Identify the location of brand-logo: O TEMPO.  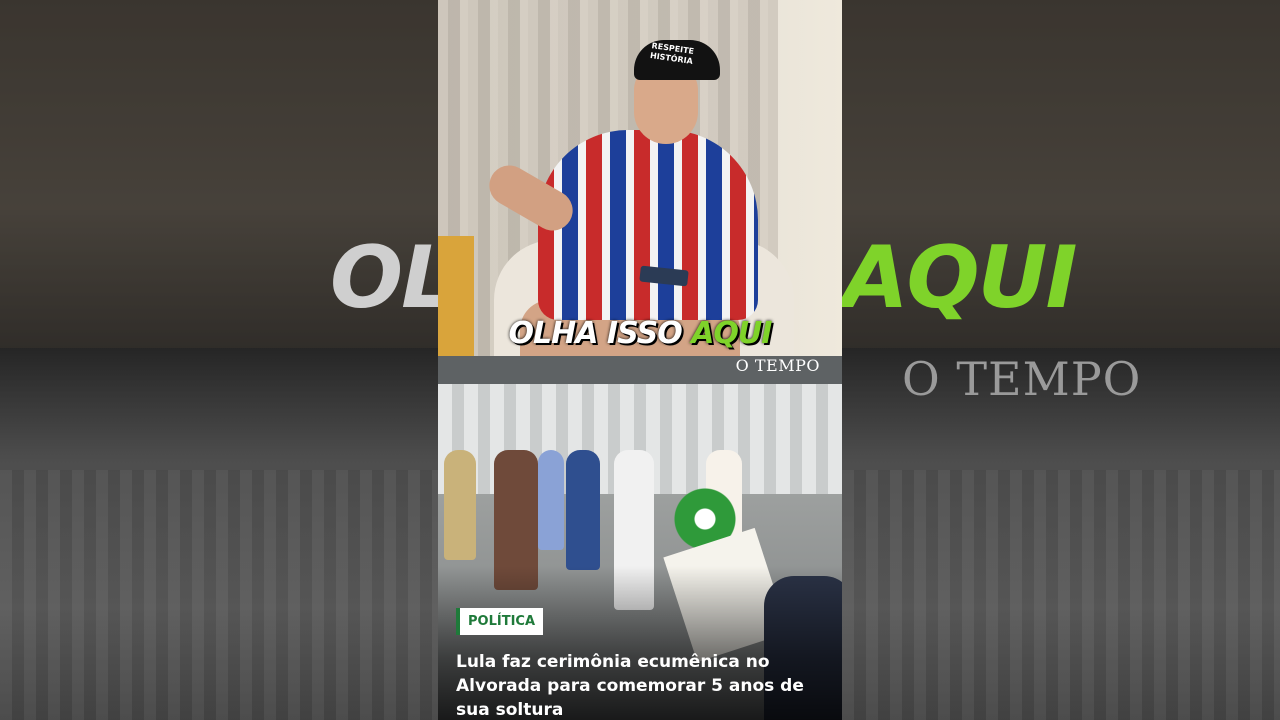
(777, 365).